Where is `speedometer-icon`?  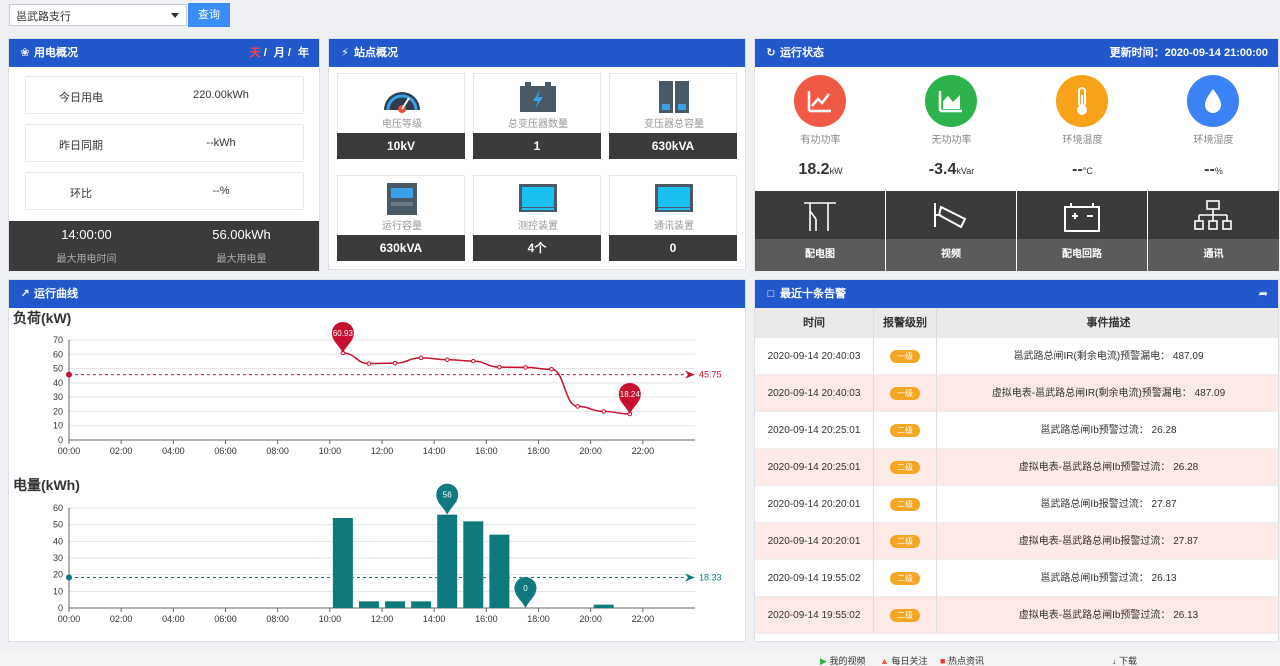
speedometer-icon is located at coordinates (402, 102).